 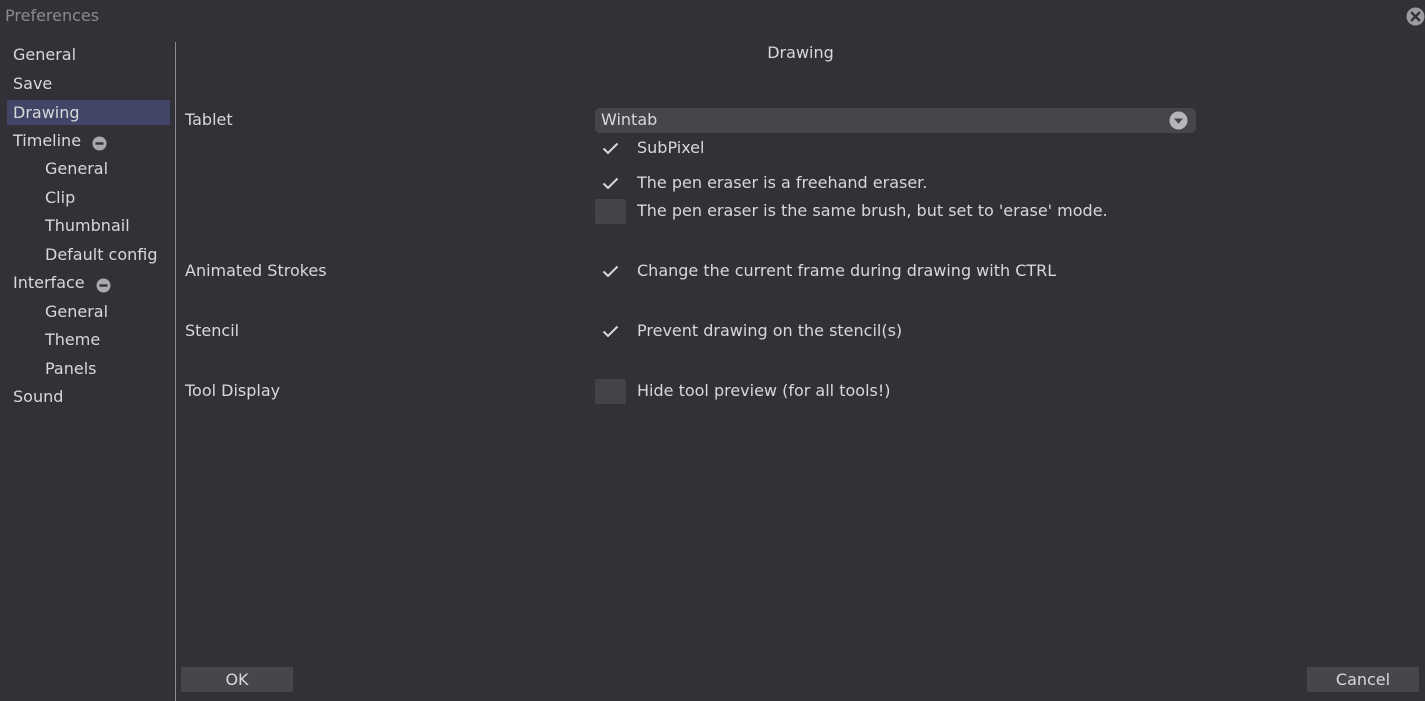 What do you see at coordinates (770, 330) in the screenshot?
I see `prevent-stencil-label: Prevent drawing on the stencil(s)` at bounding box center [770, 330].